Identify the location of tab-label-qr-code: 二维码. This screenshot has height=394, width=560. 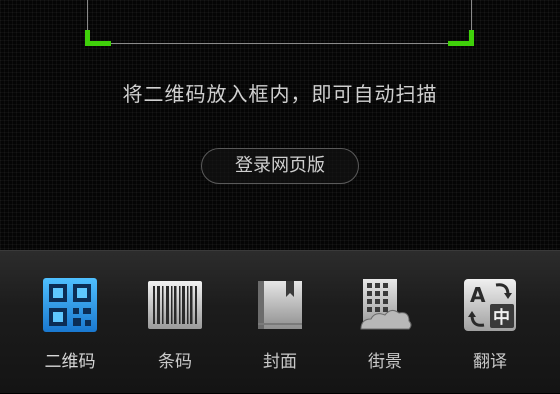
(70, 362).